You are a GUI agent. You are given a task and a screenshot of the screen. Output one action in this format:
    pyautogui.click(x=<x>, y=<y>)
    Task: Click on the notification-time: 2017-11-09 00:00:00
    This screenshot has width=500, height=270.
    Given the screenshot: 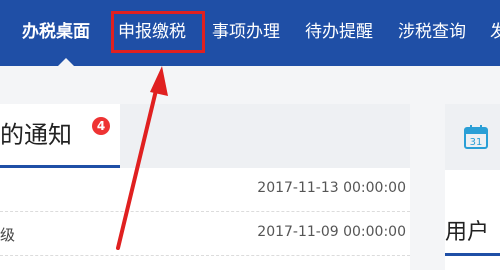 What is the action you would take?
    pyautogui.click(x=331, y=232)
    